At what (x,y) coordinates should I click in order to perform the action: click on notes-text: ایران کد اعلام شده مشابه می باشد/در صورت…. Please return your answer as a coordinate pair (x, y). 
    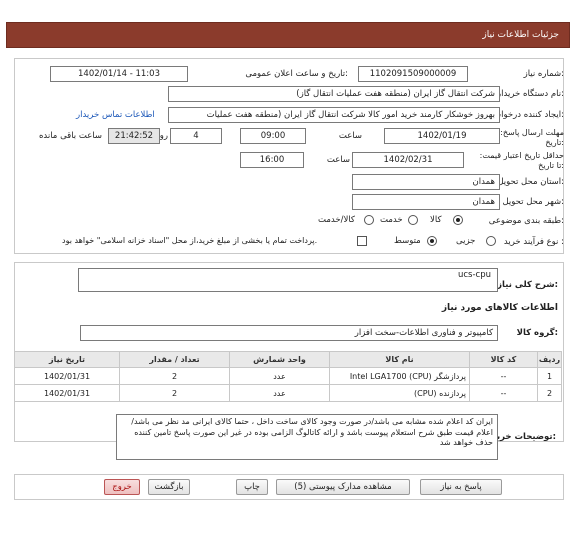
    Looking at the image, I should click on (312, 432).